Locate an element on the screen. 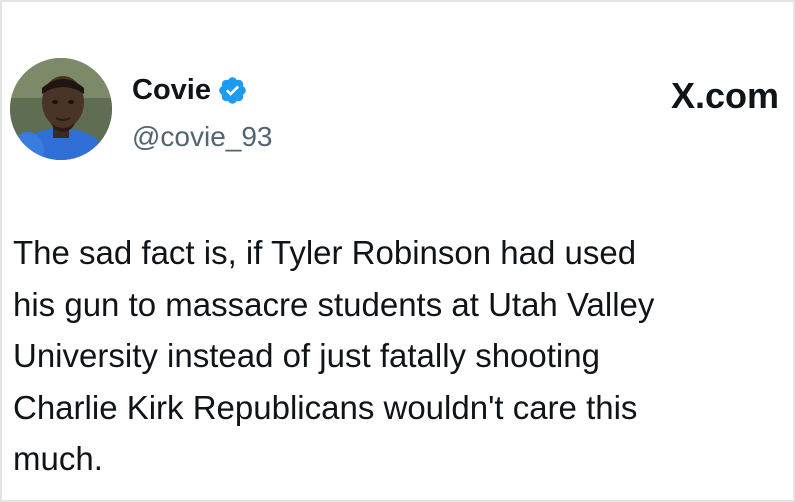 The height and width of the screenshot is (502, 795). avatar is located at coordinates (61, 109).